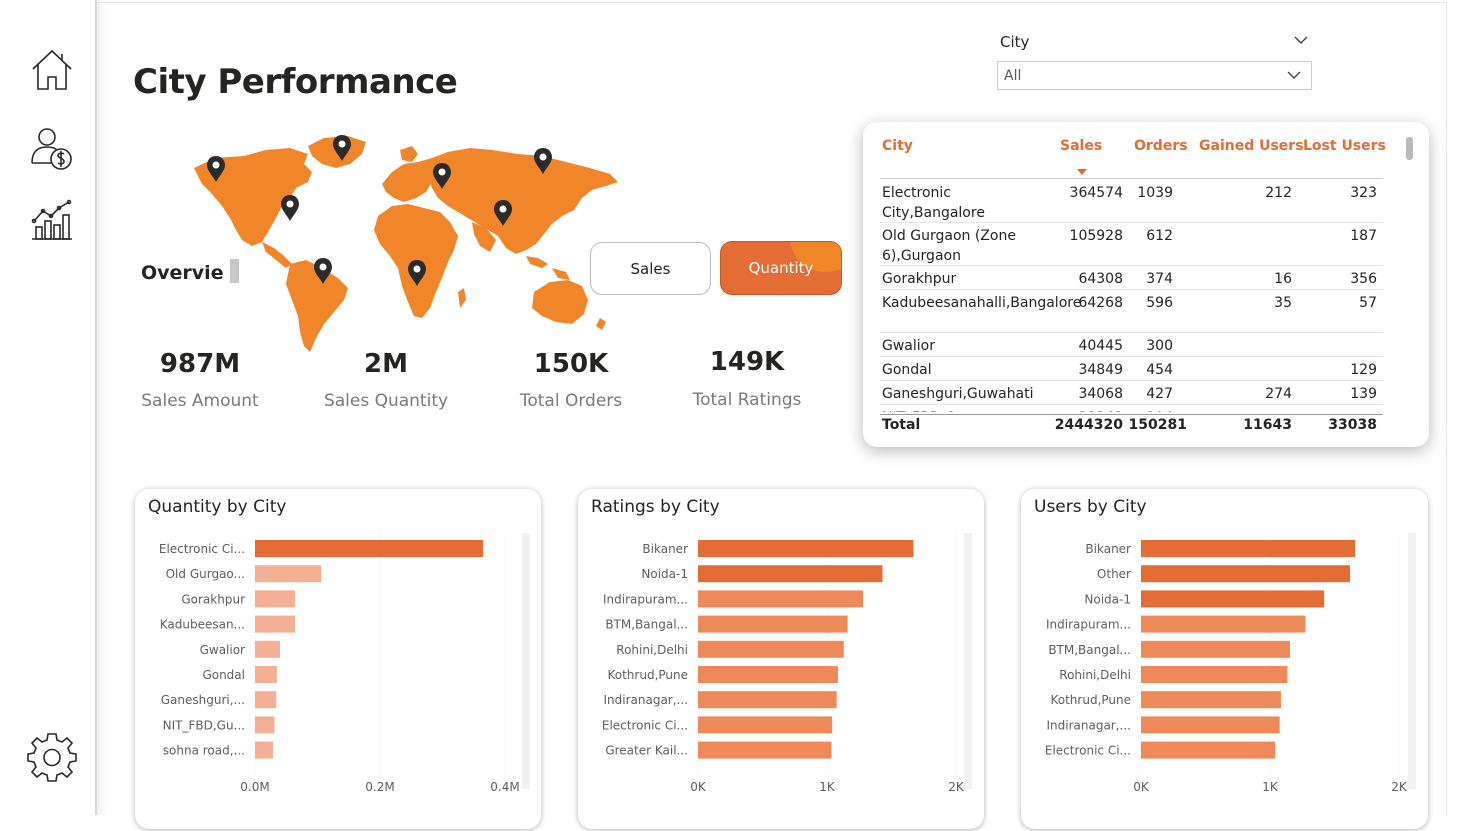 This screenshot has width=1459, height=831. Describe the element at coordinates (571, 364) in the screenshot. I see `kpi-total-orders-value: 150K` at that location.